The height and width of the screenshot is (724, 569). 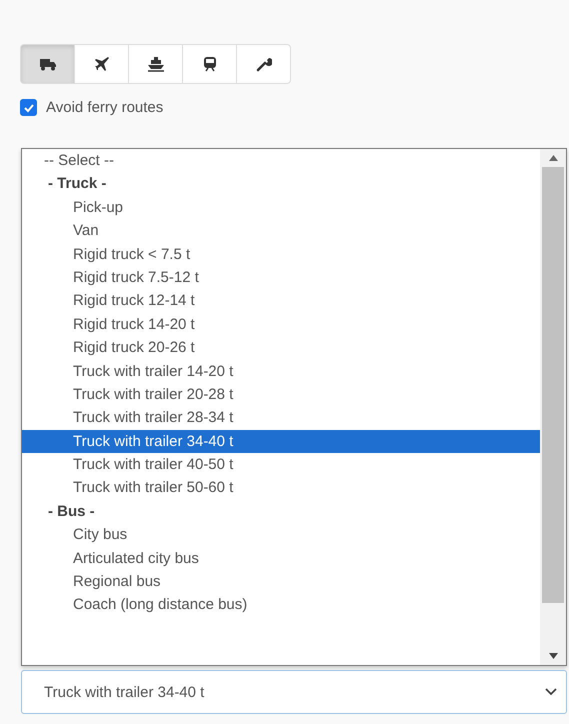 What do you see at coordinates (294, 692) in the screenshot?
I see `vehicle-select: Truck with trailer 34-40 t` at bounding box center [294, 692].